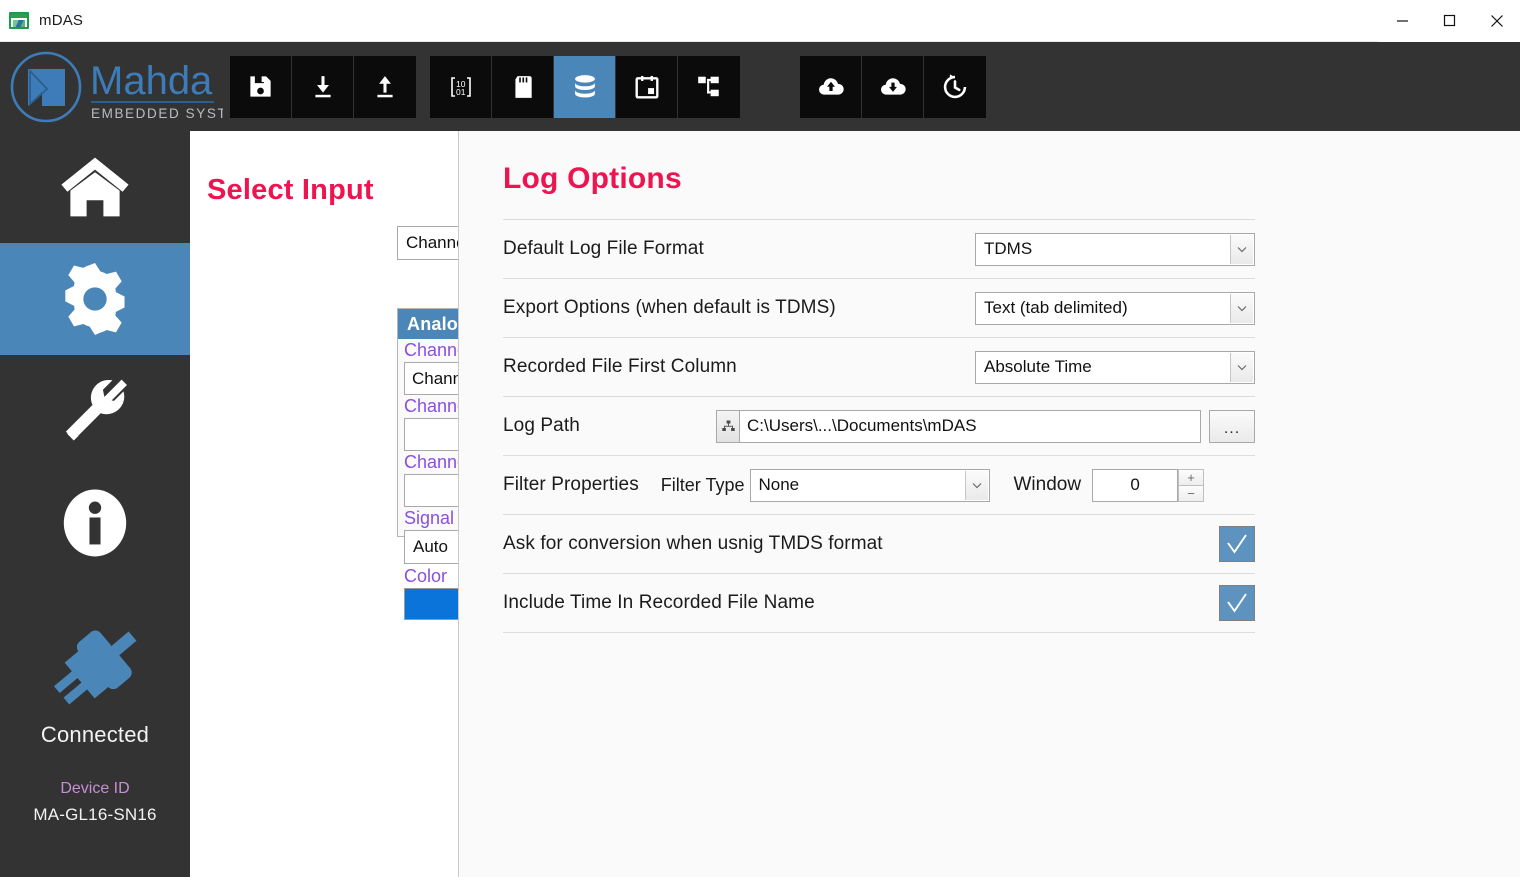 The image size is (1520, 877). I want to click on maximize-icon, so click(1449, 20).